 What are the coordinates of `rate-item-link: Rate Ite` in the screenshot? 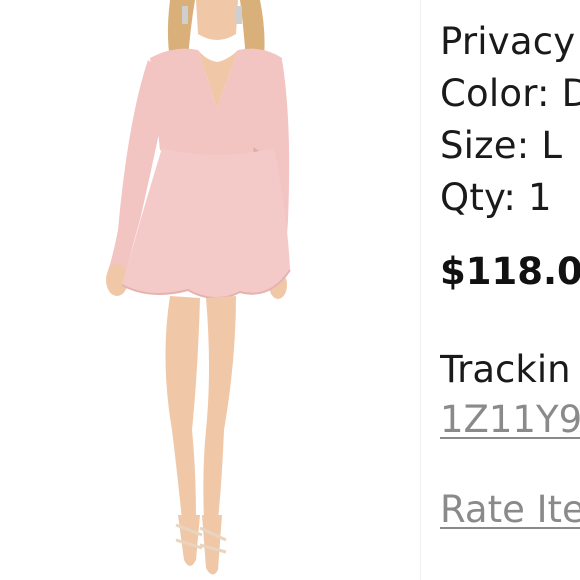 It's located at (510, 510).